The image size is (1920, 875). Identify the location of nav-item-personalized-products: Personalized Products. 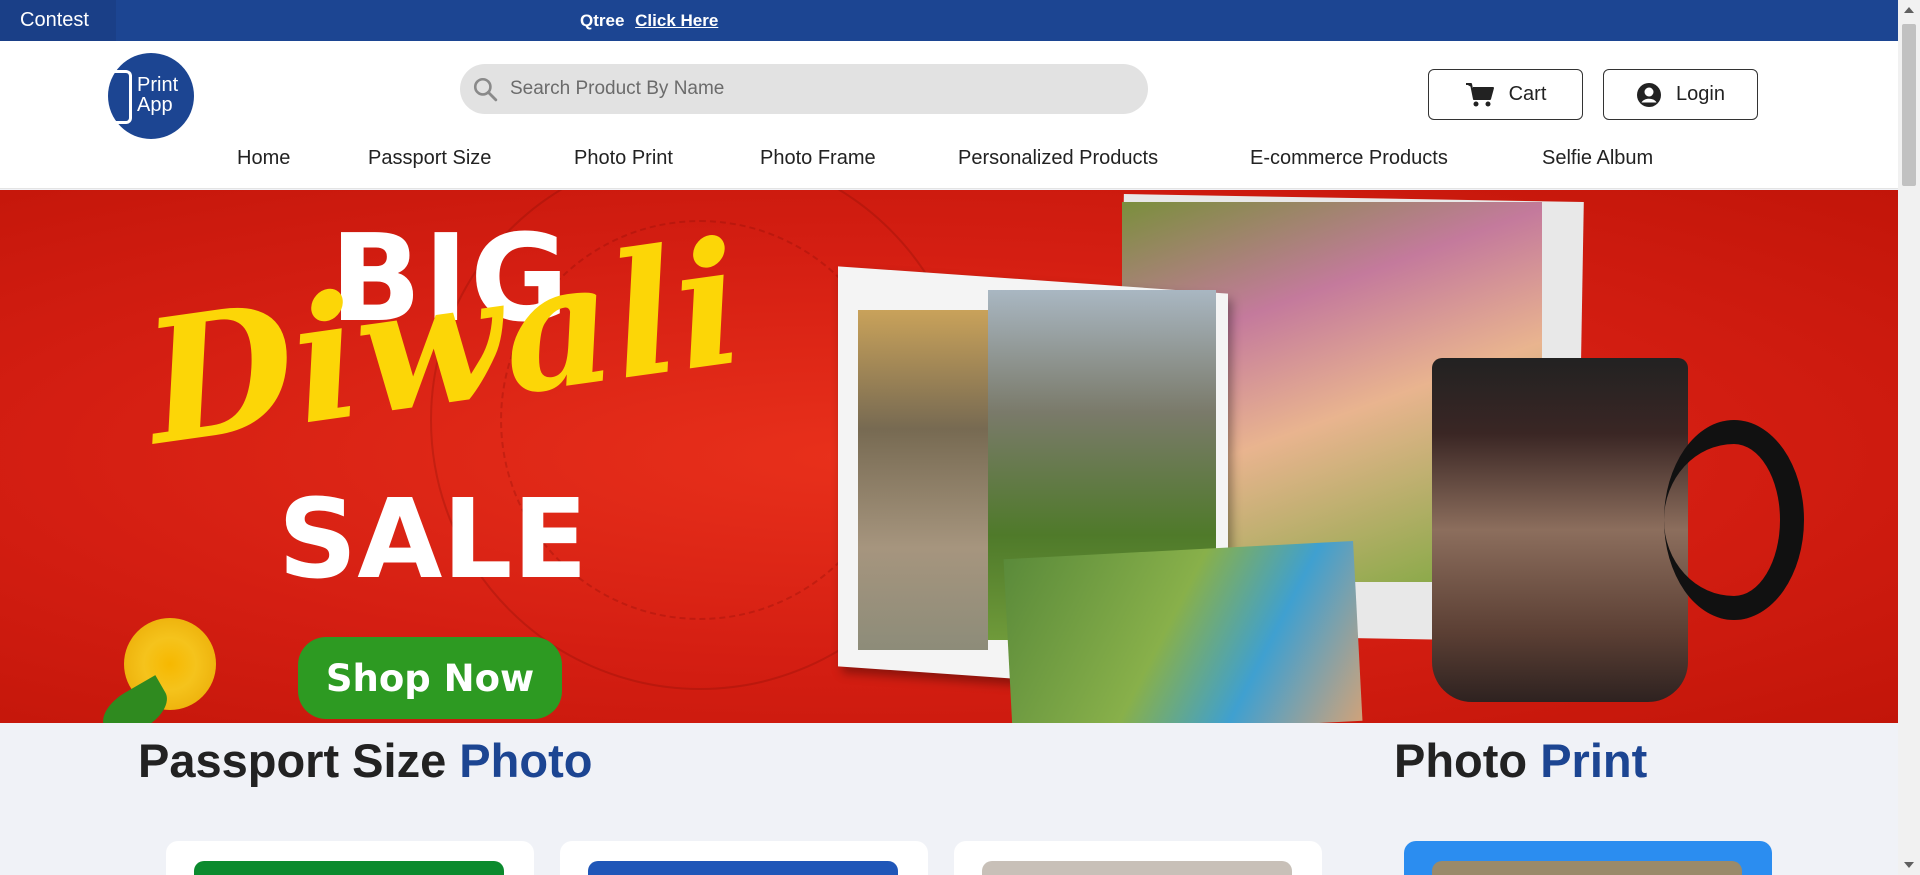
(1058, 158).